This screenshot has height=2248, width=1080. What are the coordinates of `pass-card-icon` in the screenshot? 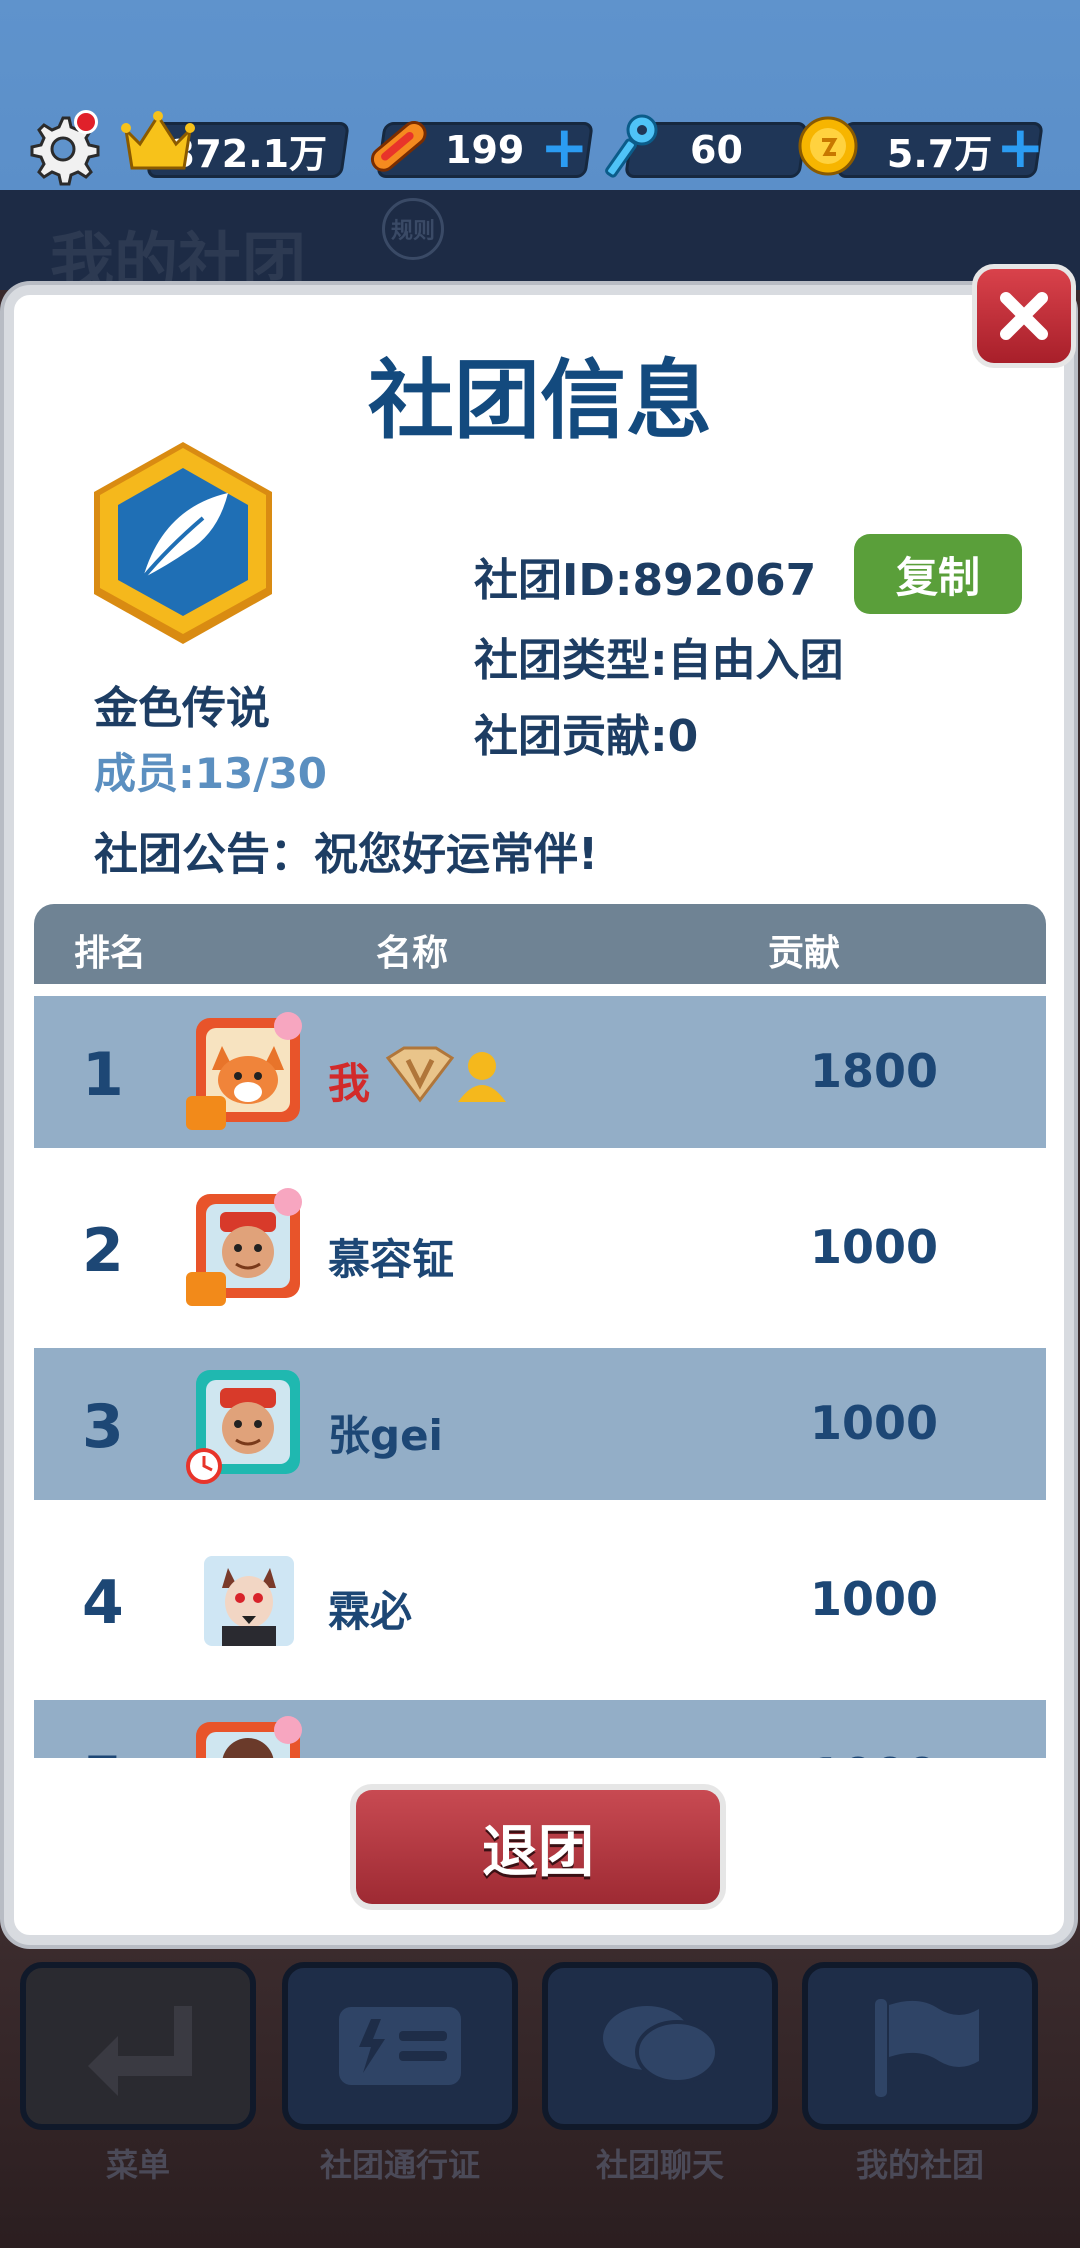 It's located at (400, 2046).